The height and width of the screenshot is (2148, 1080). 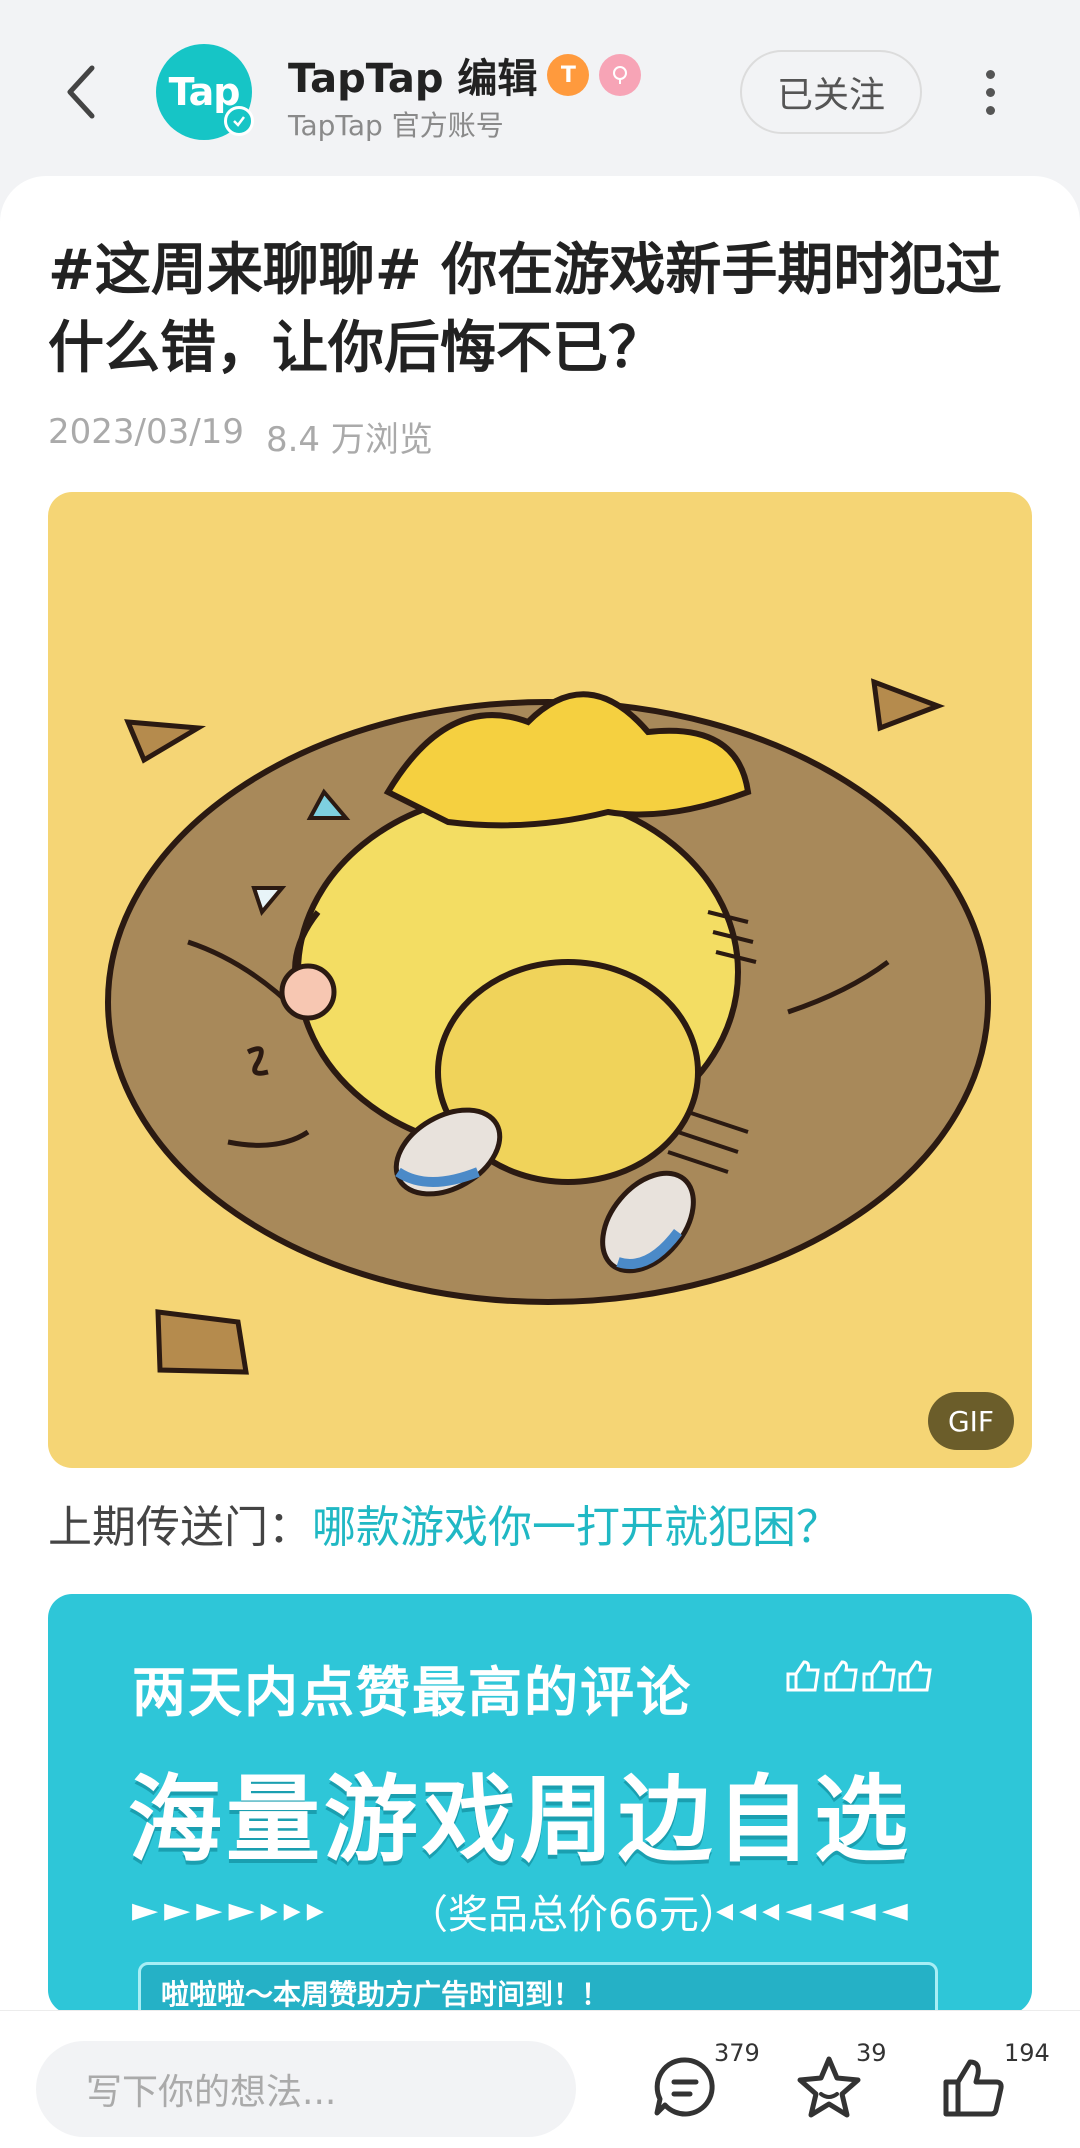 What do you see at coordinates (815, 1910) in the screenshot?
I see `banner-arrows-right: ◂◂◂◄◄◄◄` at bounding box center [815, 1910].